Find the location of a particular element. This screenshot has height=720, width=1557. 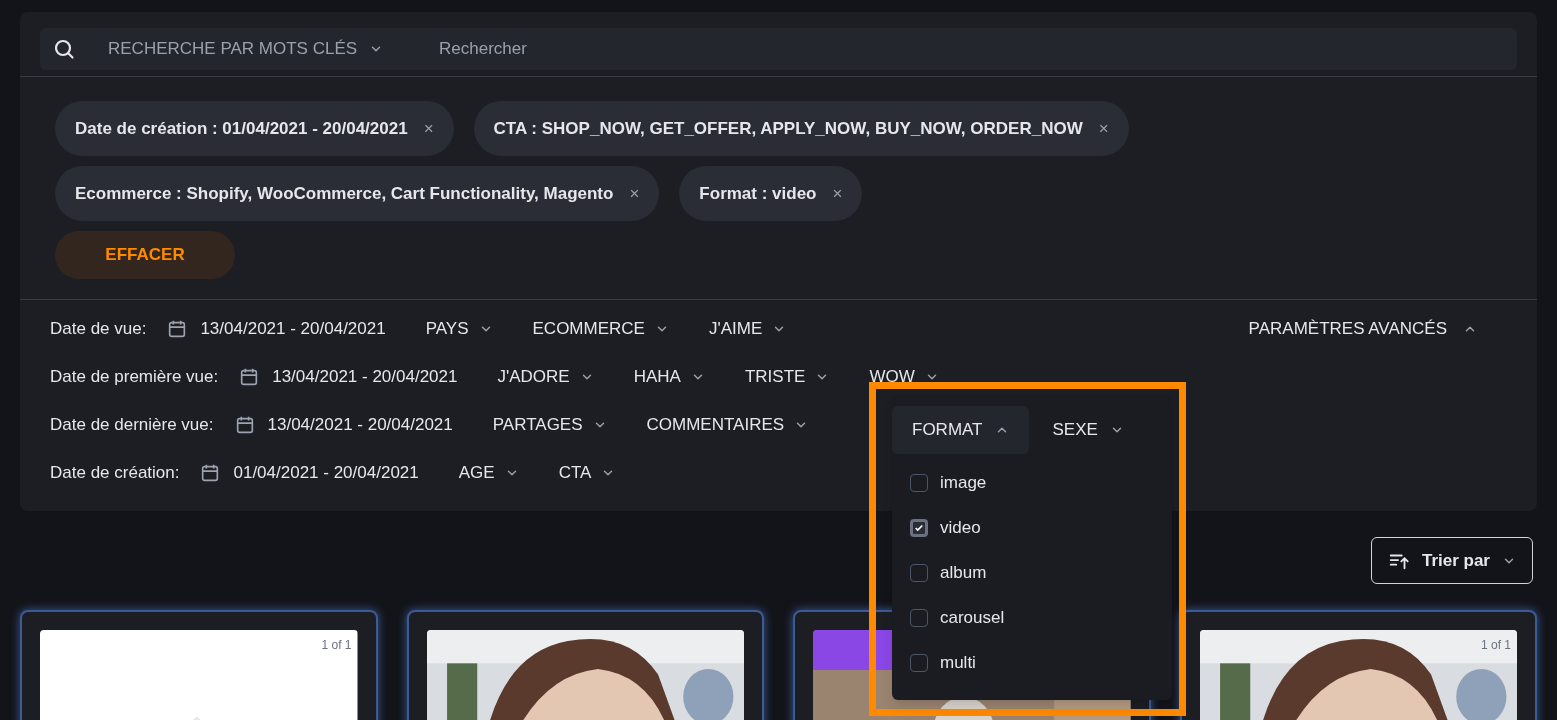

filter-label: Date de première vue: is located at coordinates (134, 376).